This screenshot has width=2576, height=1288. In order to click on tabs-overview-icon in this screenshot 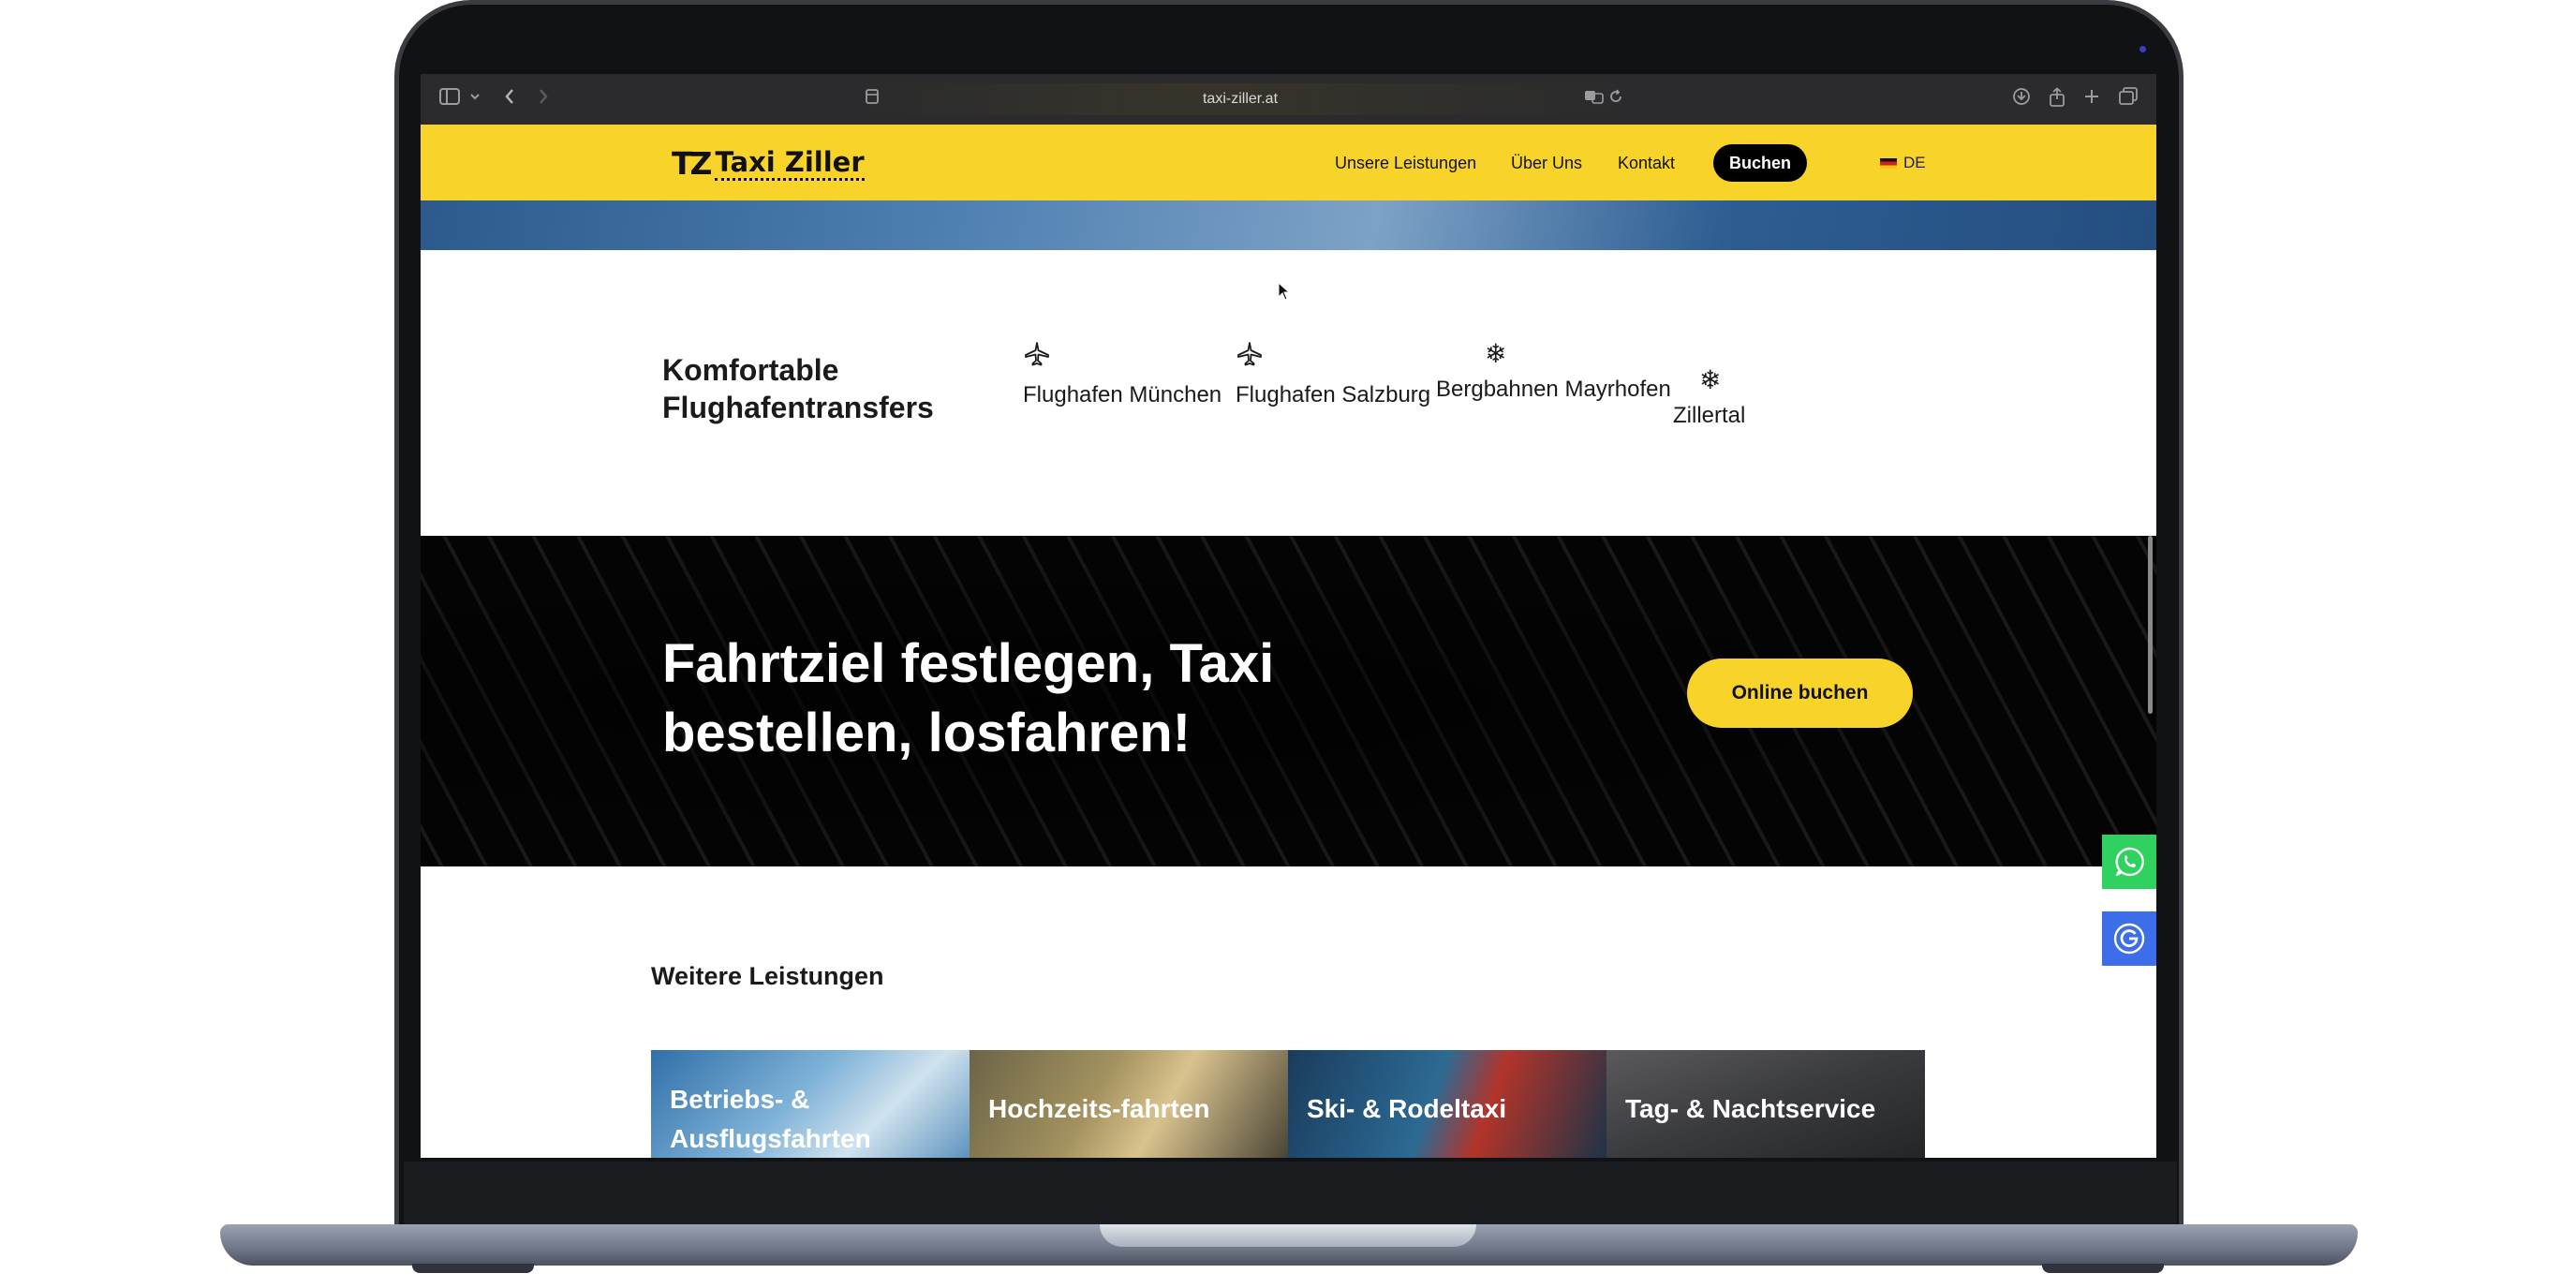, I will do `click(2128, 99)`.